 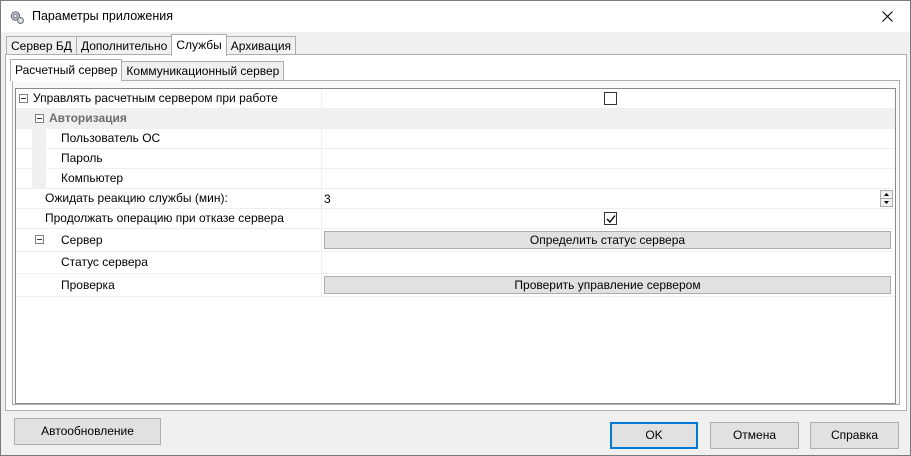 I want to click on grid-row-server-status: Статус сервера, so click(x=455, y=263).